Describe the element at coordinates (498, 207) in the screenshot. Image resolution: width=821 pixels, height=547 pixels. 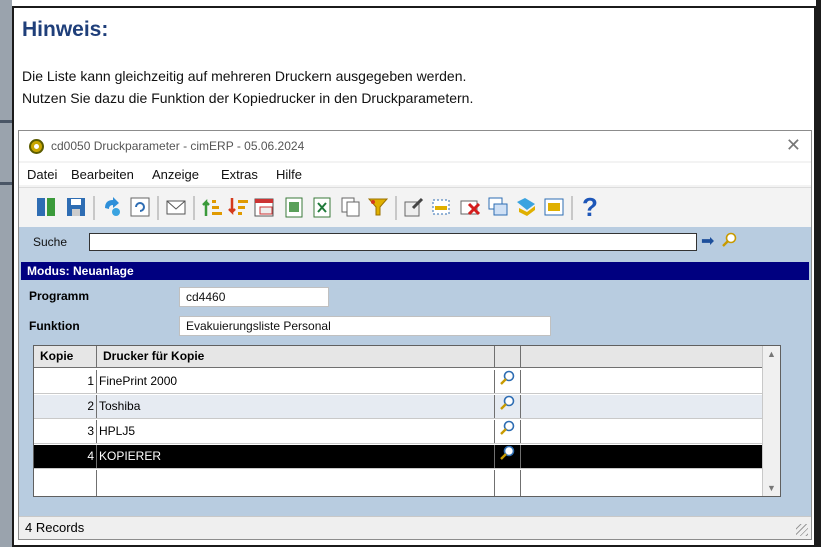
I see `windows-icon` at that location.